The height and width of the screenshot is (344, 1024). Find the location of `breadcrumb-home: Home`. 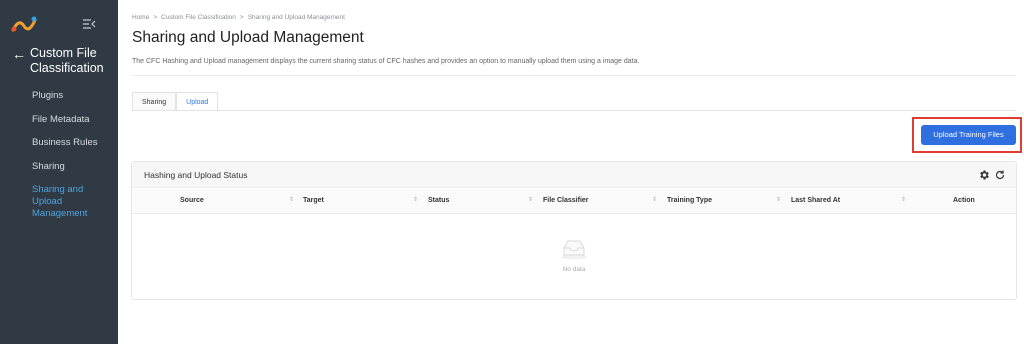

breadcrumb-home: Home is located at coordinates (140, 17).